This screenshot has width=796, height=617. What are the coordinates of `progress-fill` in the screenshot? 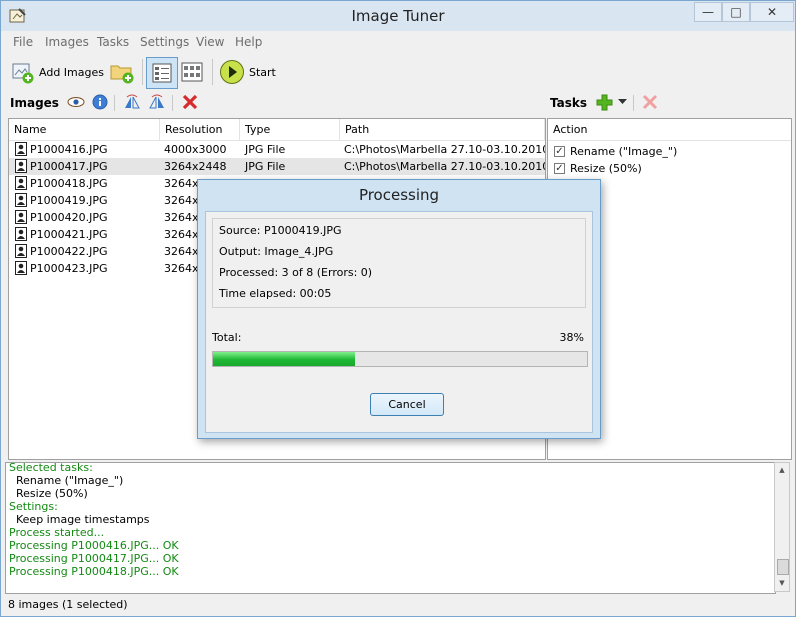 It's located at (284, 359).